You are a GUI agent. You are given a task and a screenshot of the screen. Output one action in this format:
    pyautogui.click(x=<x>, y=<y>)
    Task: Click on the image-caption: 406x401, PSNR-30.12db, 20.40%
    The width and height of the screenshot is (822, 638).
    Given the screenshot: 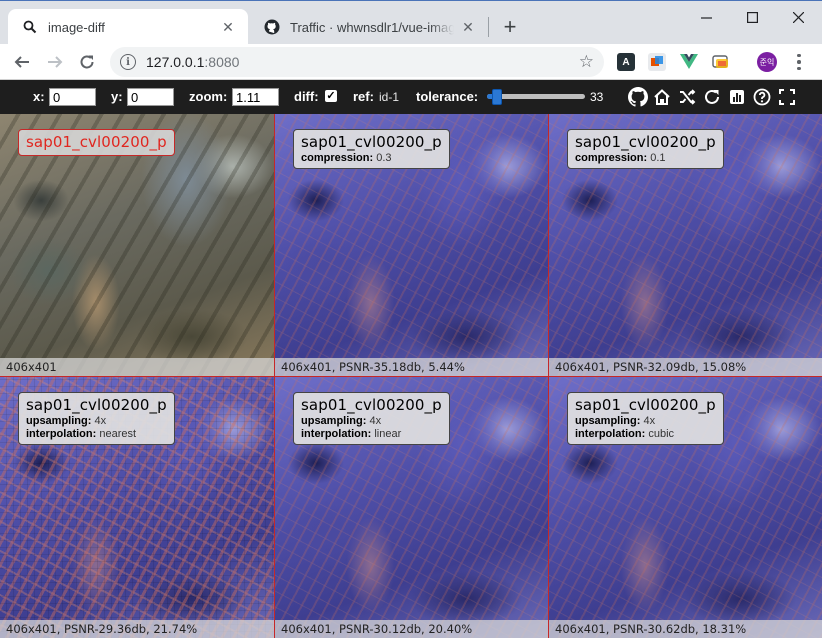 What is the action you would take?
    pyautogui.click(x=411, y=629)
    